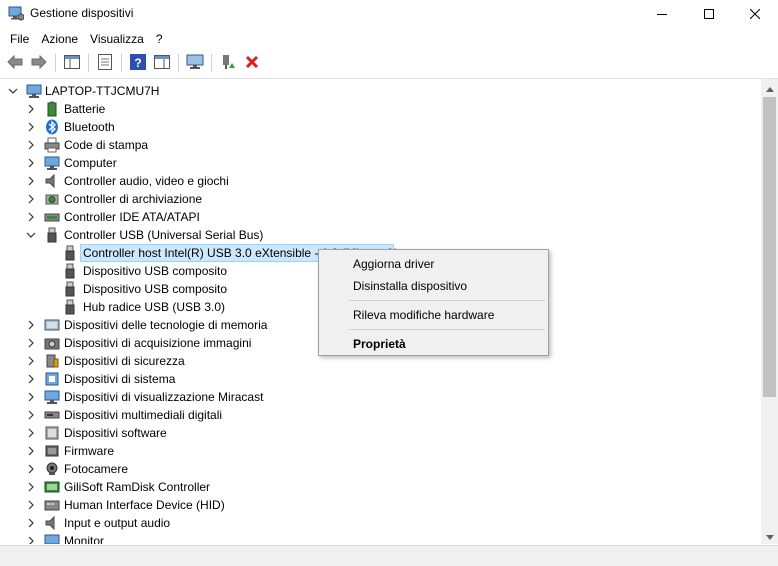  What do you see at coordinates (389, 14) in the screenshot?
I see `title-bar: Gestione dispositivi` at bounding box center [389, 14].